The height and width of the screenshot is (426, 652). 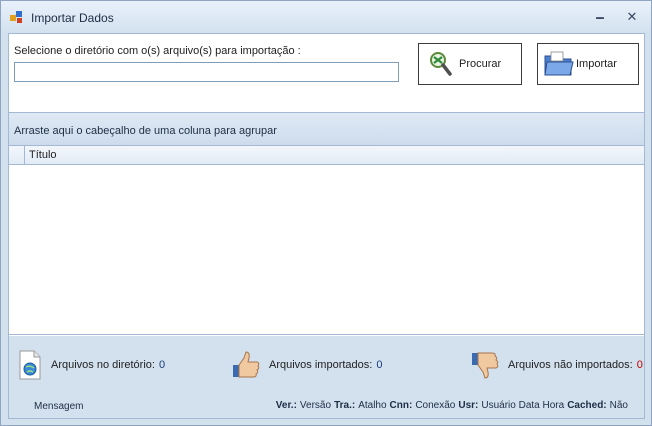 I want to click on procurar-label: Procurar, so click(x=480, y=64).